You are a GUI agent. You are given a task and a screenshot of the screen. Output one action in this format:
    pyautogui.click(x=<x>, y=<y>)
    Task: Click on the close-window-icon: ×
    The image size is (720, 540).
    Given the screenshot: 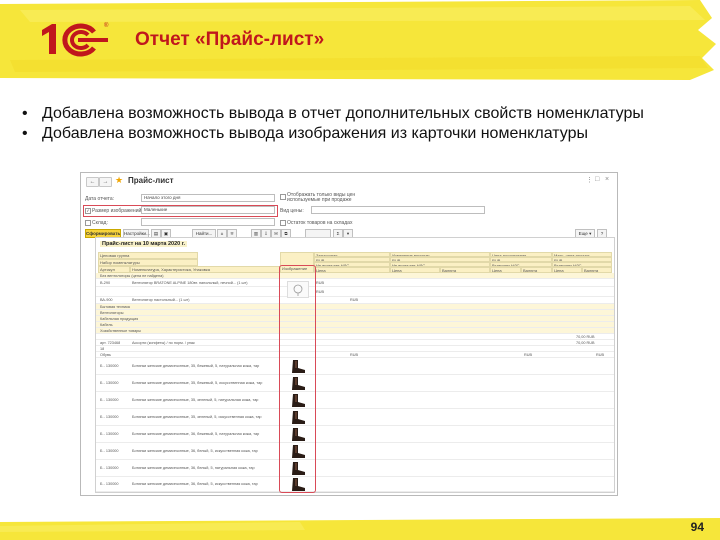 What is the action you would take?
    pyautogui.click(x=607, y=179)
    